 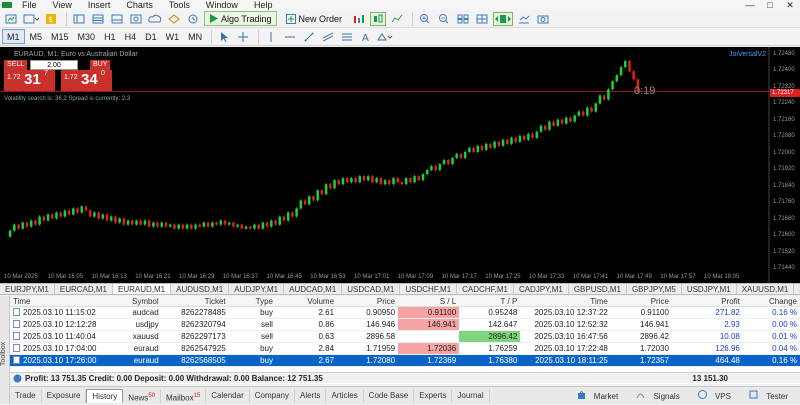 What do you see at coordinates (60, 301) in the screenshot?
I see `col-time: Time` at bounding box center [60, 301].